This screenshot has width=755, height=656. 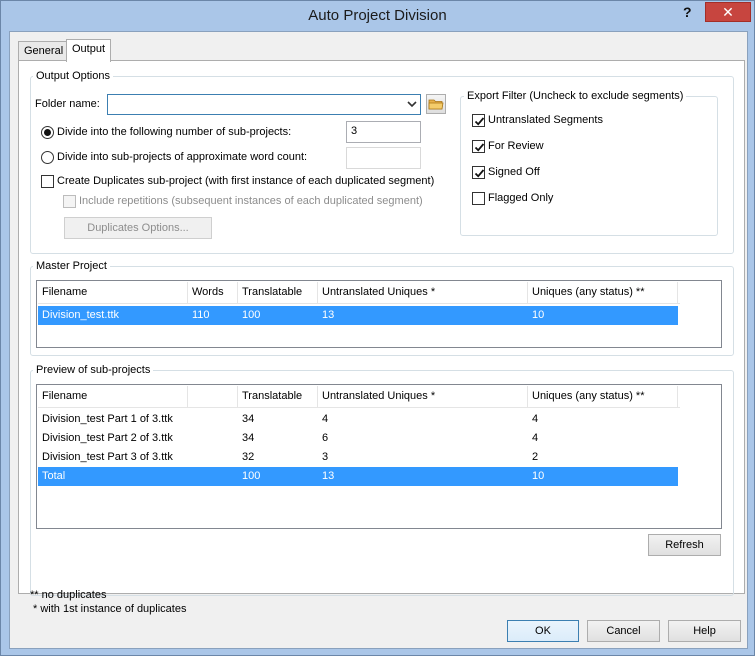 I want to click on cell-words: 110, so click(x=201, y=315).